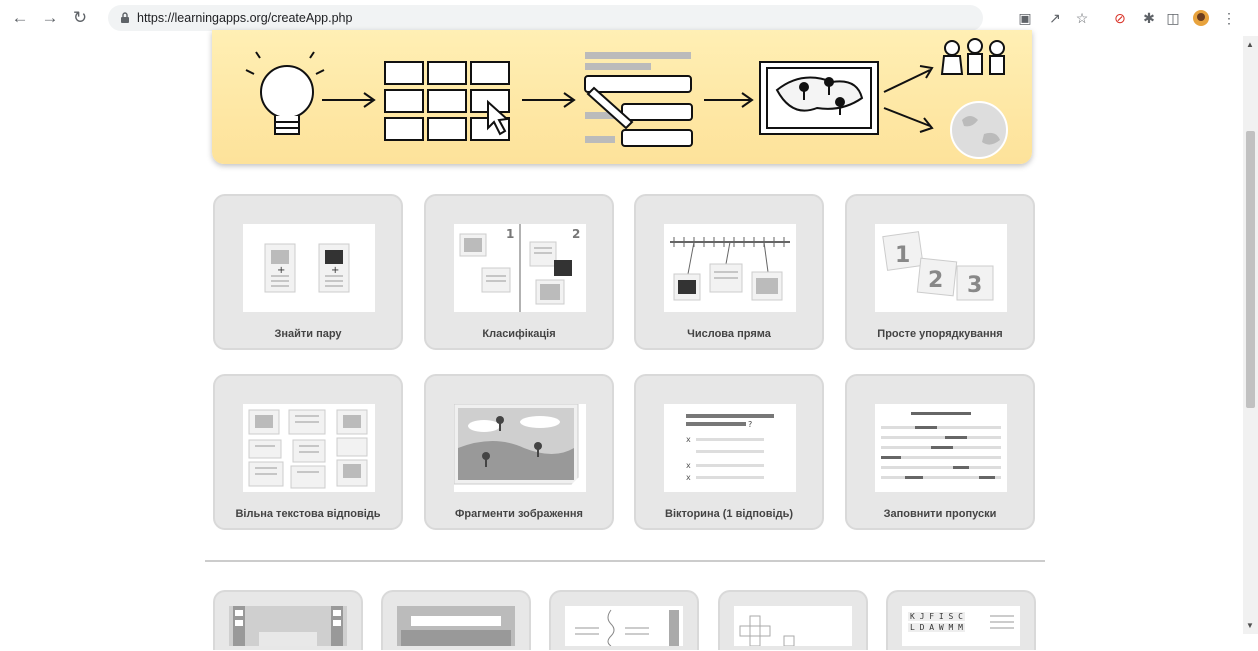 The height and width of the screenshot is (651, 1258). I want to click on app-tile-pair-matching: + + Знайти пару, so click(308, 272).